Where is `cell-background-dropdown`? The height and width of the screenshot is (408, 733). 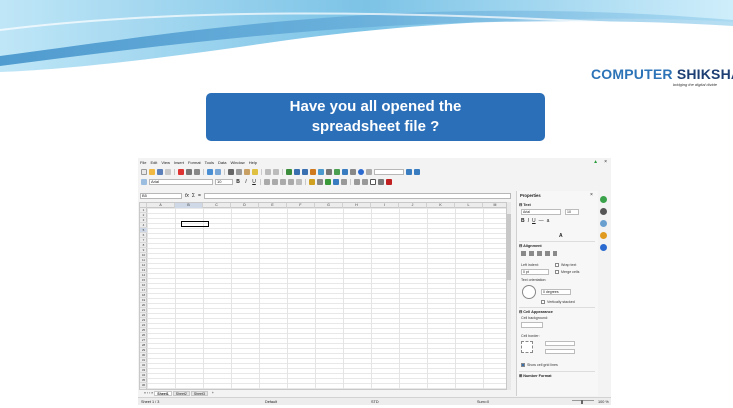 cell-background-dropdown is located at coordinates (532, 325).